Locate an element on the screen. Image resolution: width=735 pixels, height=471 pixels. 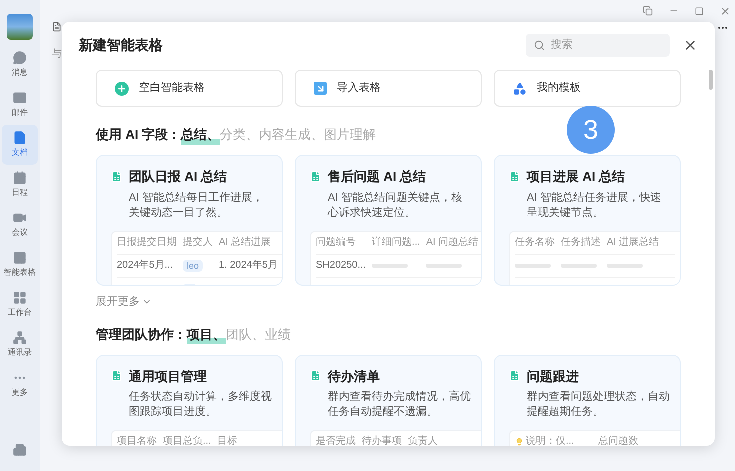
sidebar-item: 工作台 is located at coordinates (20, 305).